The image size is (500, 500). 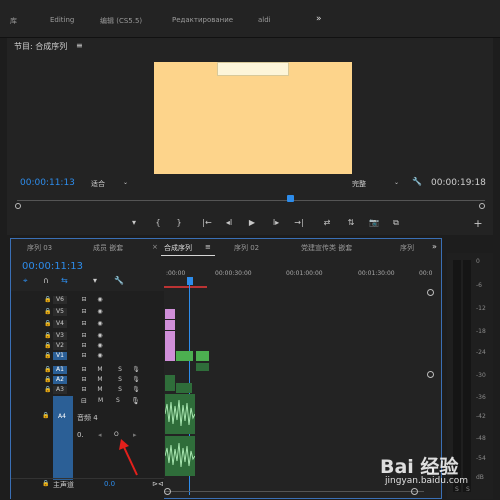 What do you see at coordinates (184, 388) in the screenshot?
I see `clip-a2` at bounding box center [184, 388].